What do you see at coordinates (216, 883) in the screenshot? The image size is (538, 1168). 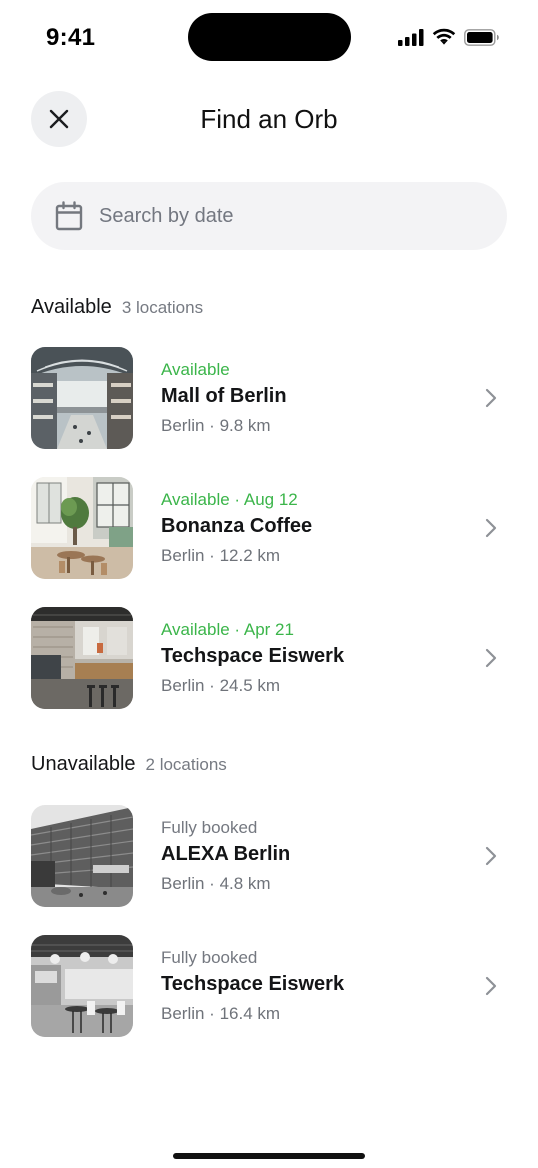 I see `location-distance: Berlin · 4.8 km` at bounding box center [216, 883].